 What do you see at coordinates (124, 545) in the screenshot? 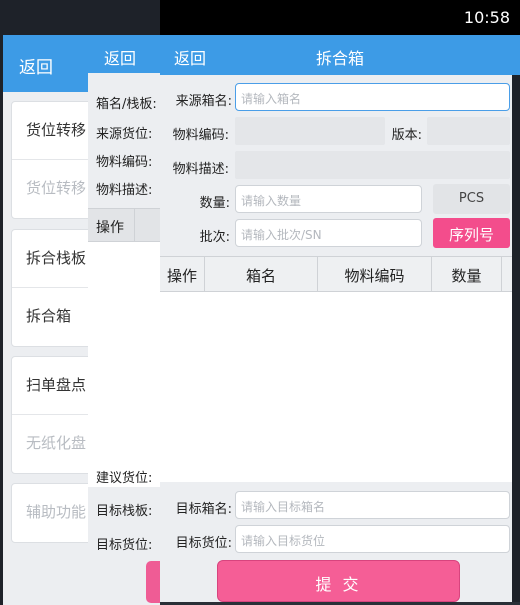
I see `middle-target-location-label: 目标货位:` at bounding box center [124, 545].